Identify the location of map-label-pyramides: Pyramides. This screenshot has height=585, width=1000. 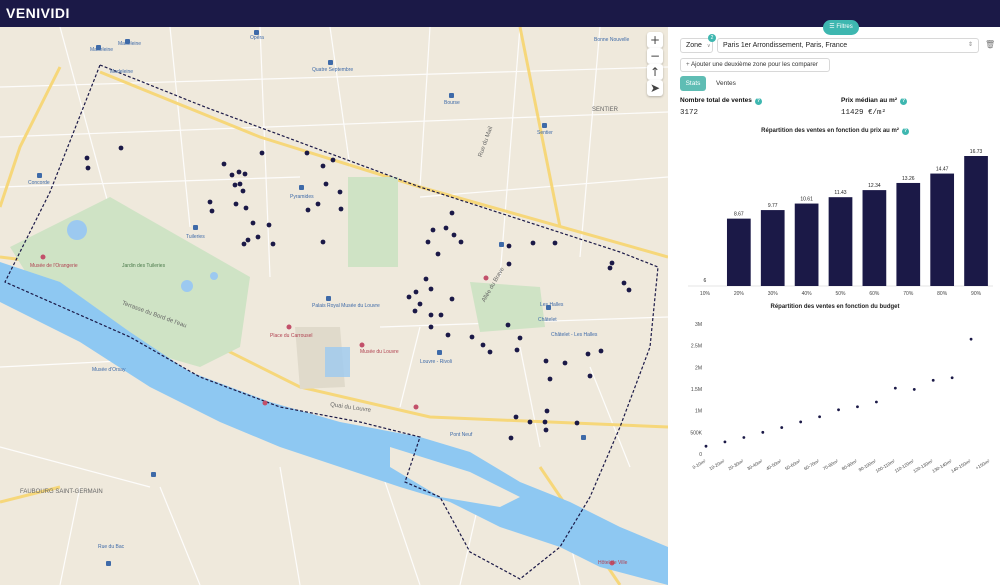
(302, 197).